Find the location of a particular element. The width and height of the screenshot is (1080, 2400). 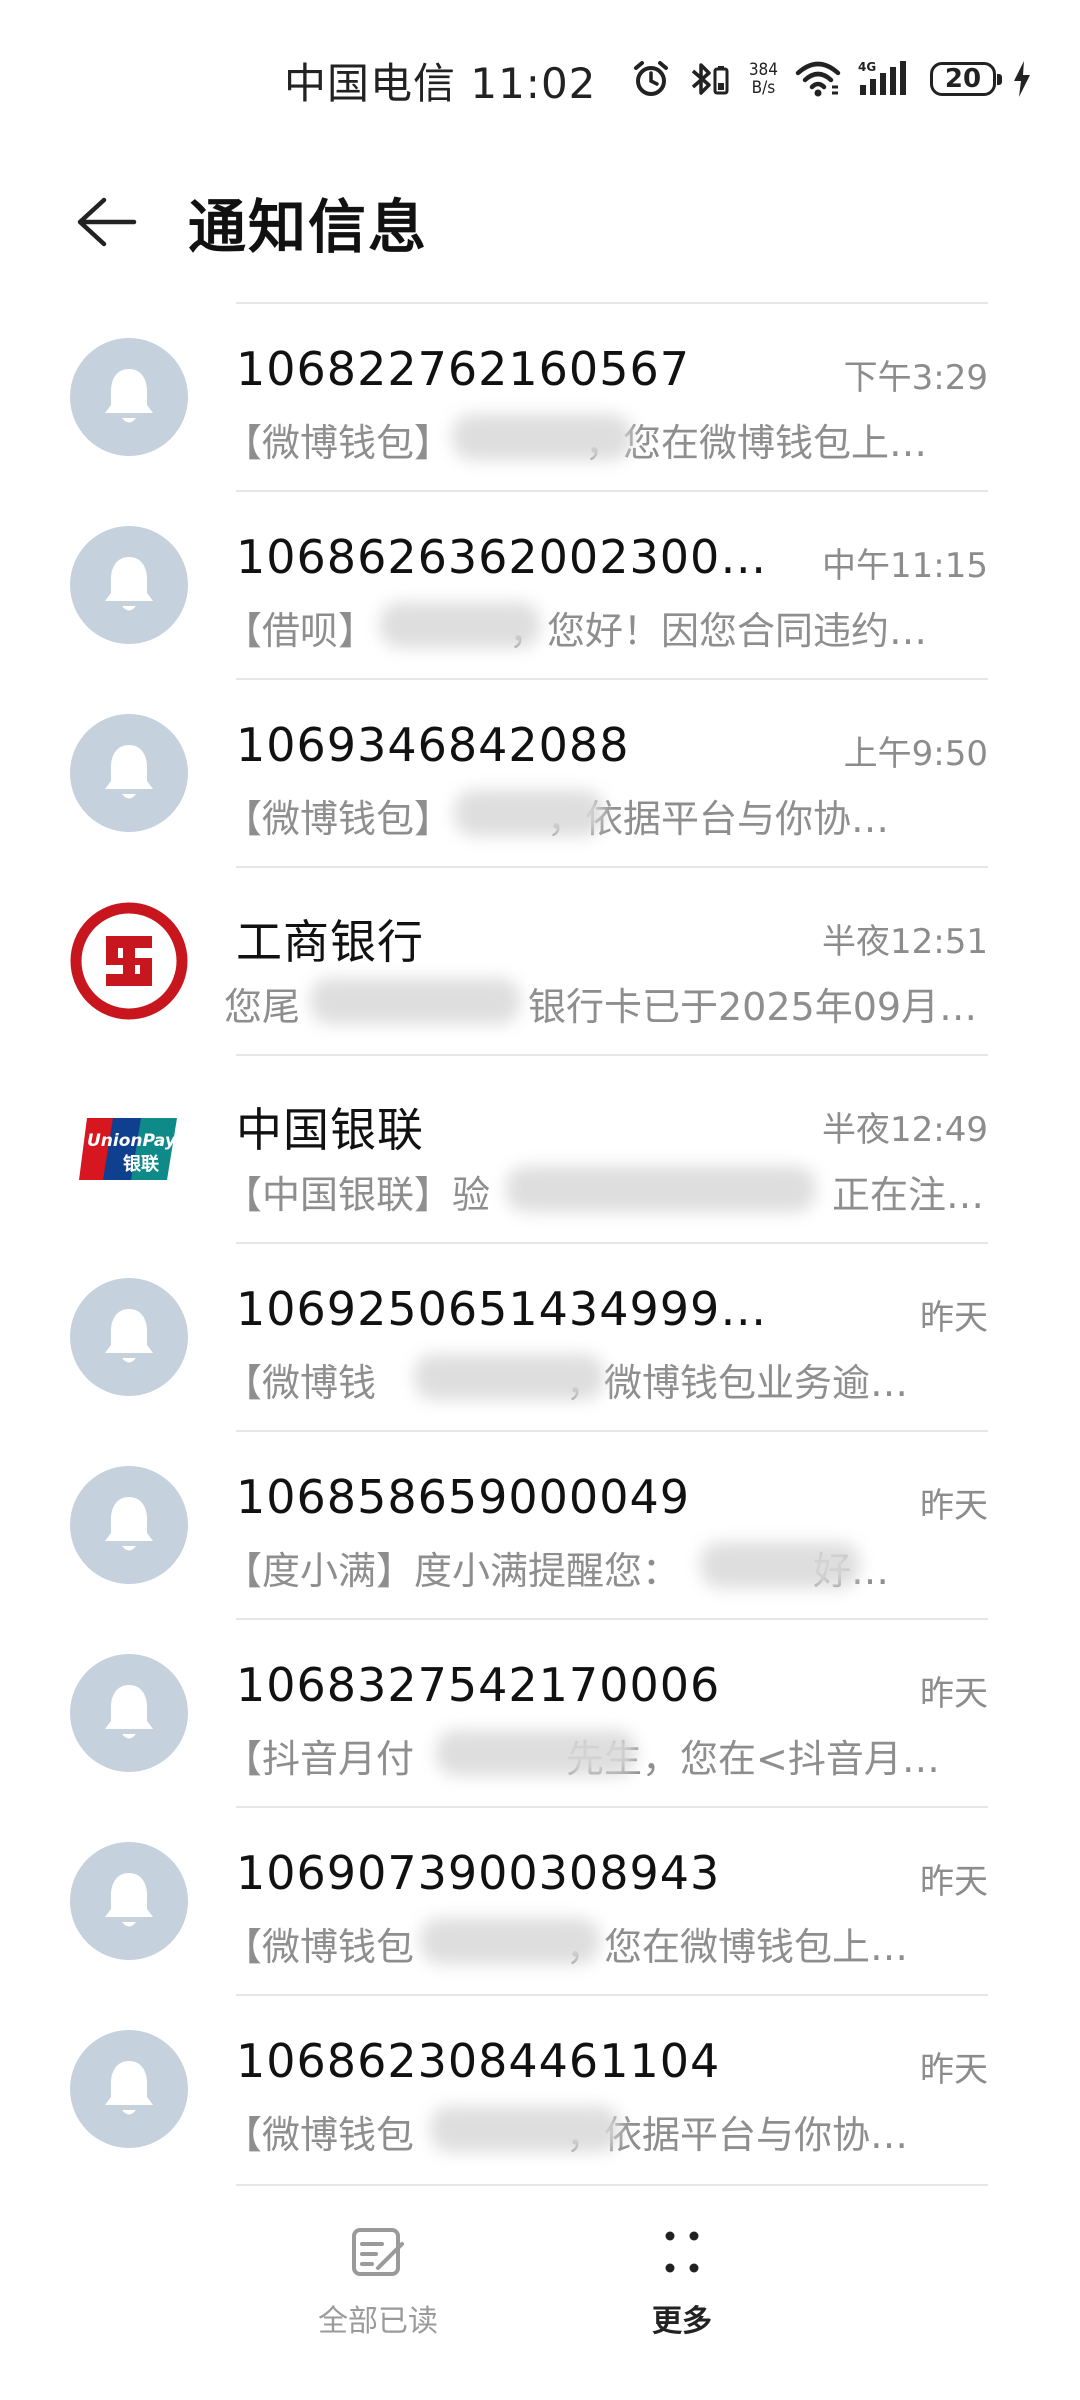

page-header: 通知信息 is located at coordinates (540, 220).